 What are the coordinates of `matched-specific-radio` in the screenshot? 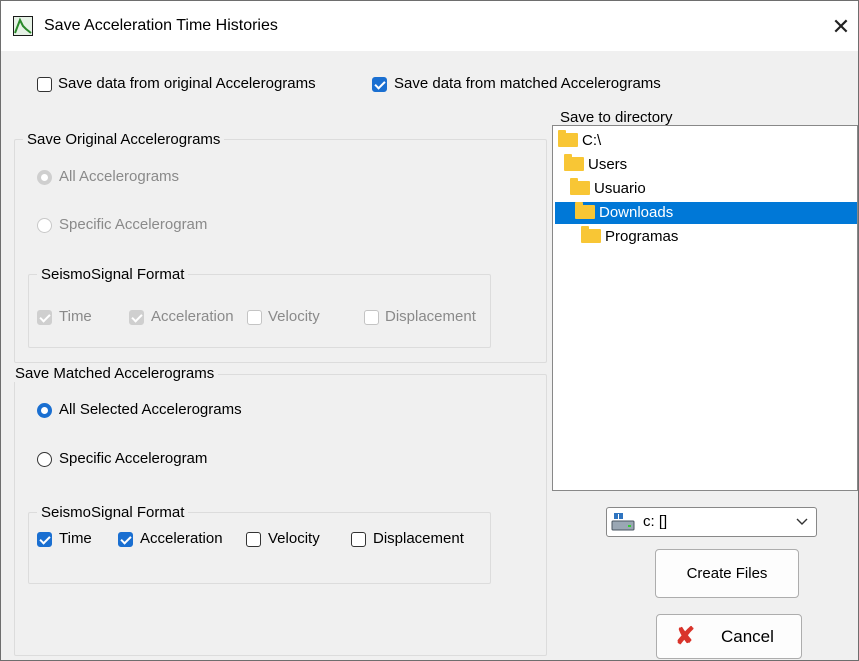 It's located at (44, 459).